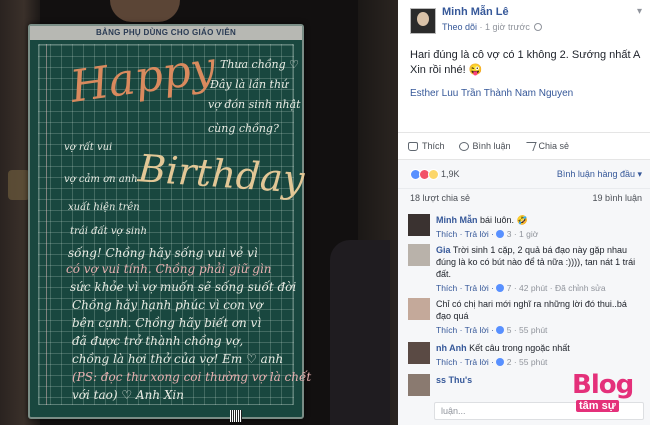  I want to click on comment-like-count: 3, so click(509, 234).